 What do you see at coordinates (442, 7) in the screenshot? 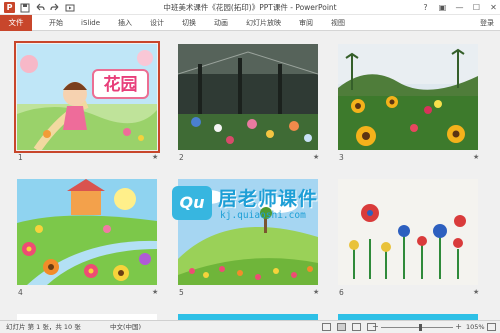
I see `ribbon-display-options-icon: ▣` at bounding box center [442, 7].